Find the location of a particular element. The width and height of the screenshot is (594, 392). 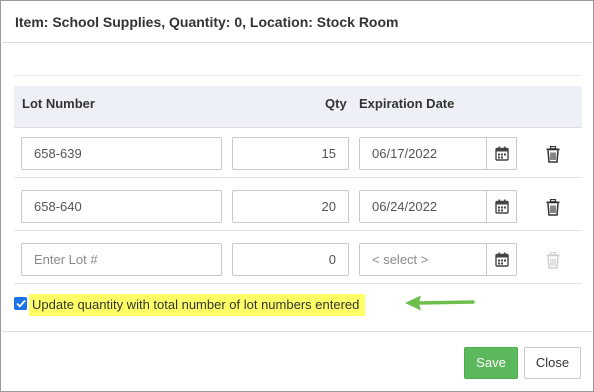

lot-number-input: 658-639 is located at coordinates (121, 153).